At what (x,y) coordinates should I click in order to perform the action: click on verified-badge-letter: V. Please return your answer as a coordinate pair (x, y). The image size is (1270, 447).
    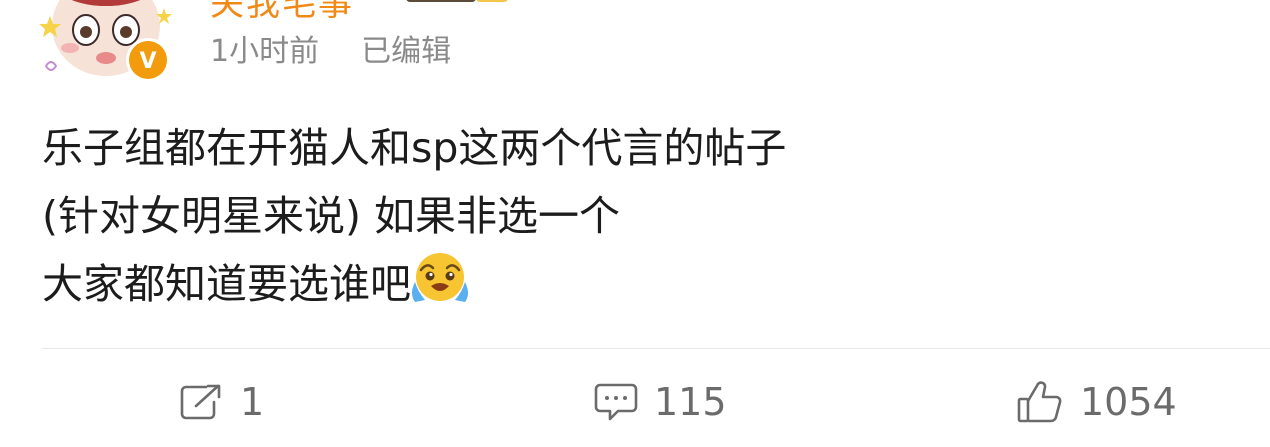
    Looking at the image, I should click on (147, 61).